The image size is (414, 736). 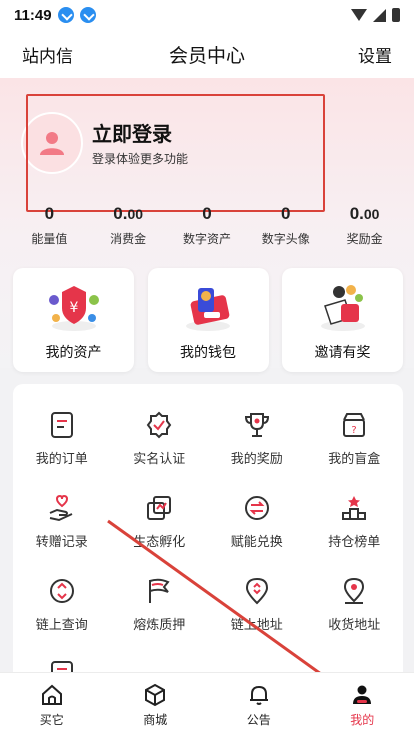 I want to click on grid-label: 赋能兑换, so click(x=256, y=541).